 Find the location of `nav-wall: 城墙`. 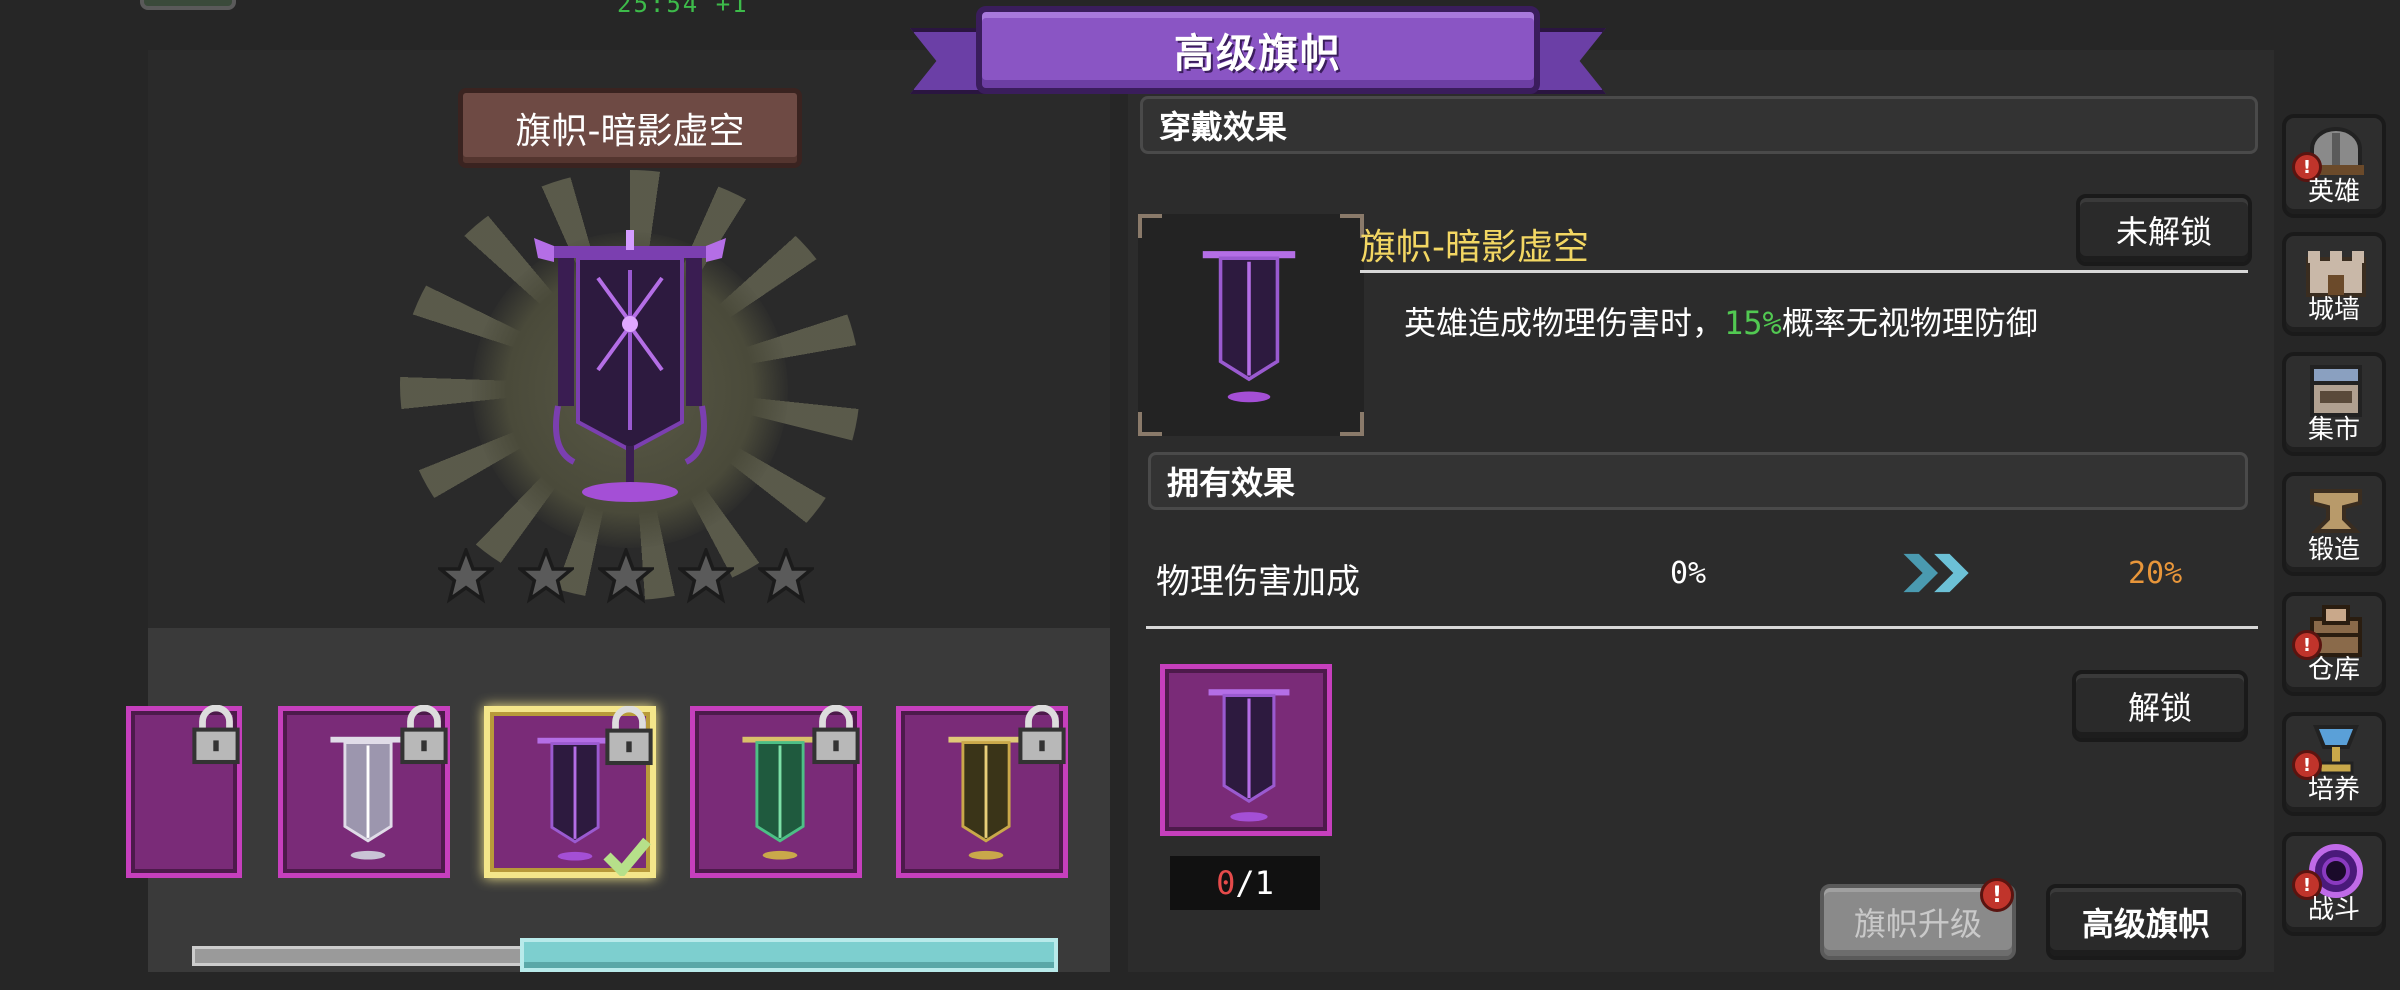

nav-wall: 城墙 is located at coordinates (2334, 284).